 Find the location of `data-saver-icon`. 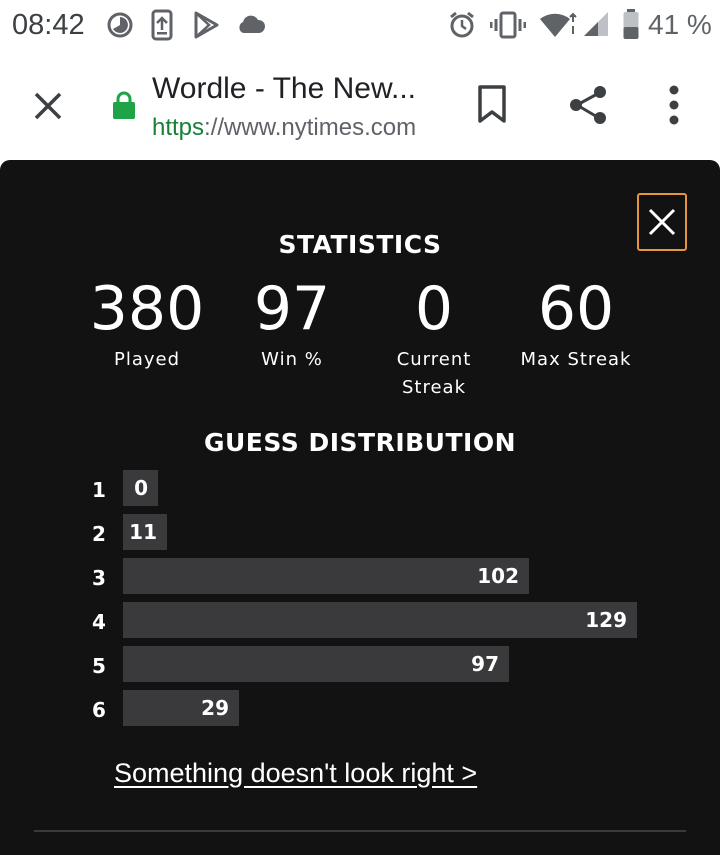

data-saver-icon is located at coordinates (120, 25).